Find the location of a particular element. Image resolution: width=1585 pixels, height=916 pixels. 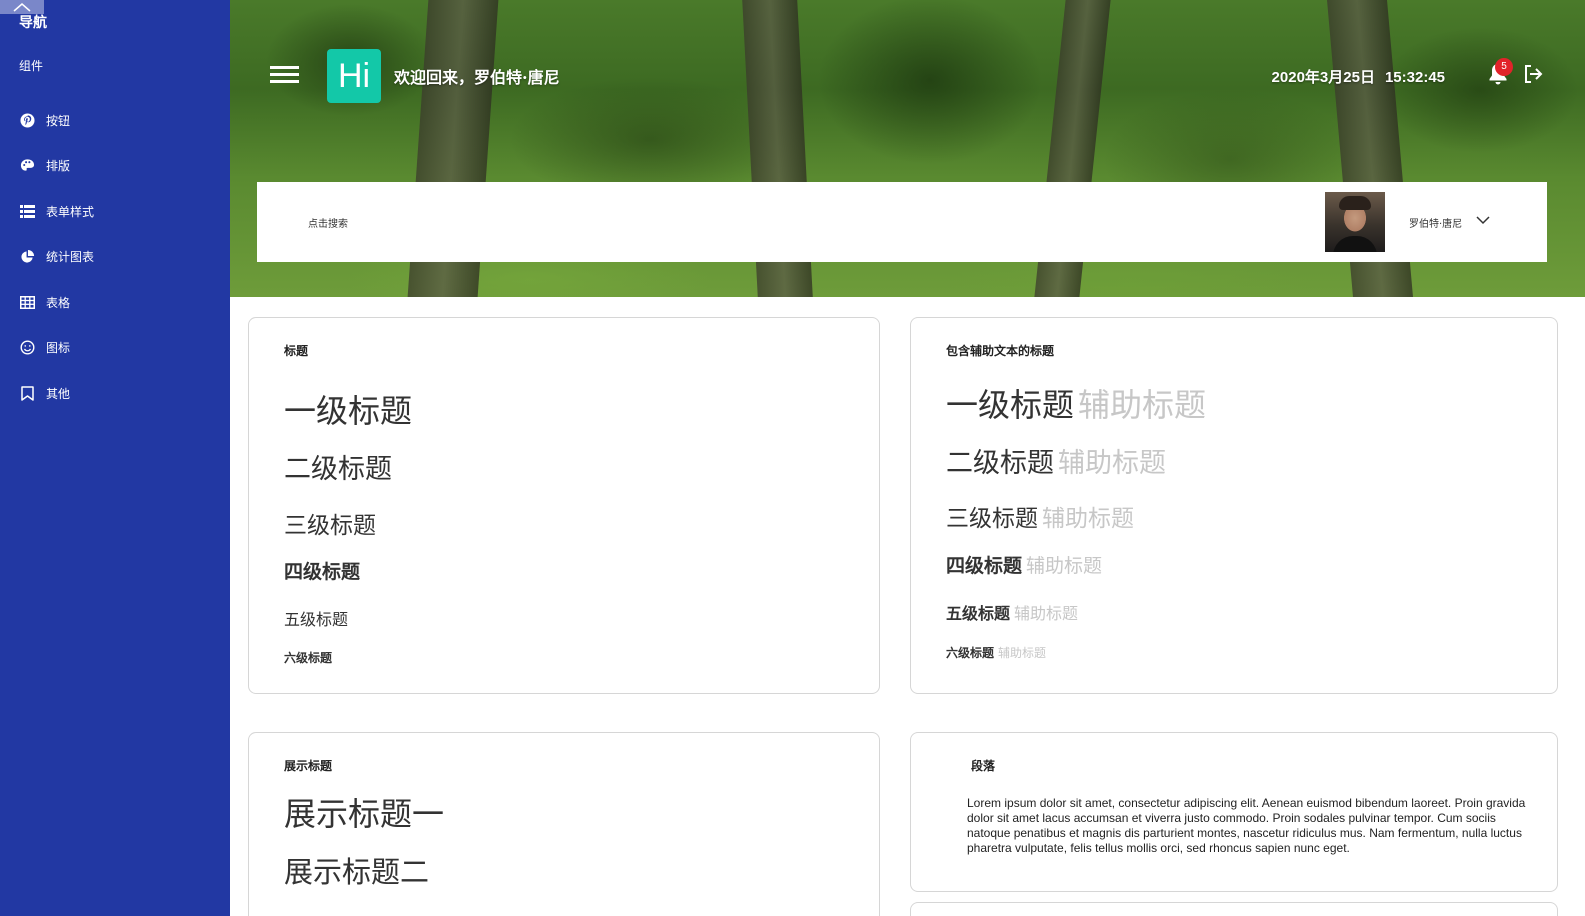

heading-h3: 三级标题 辅助标题 is located at coordinates (1040, 519).